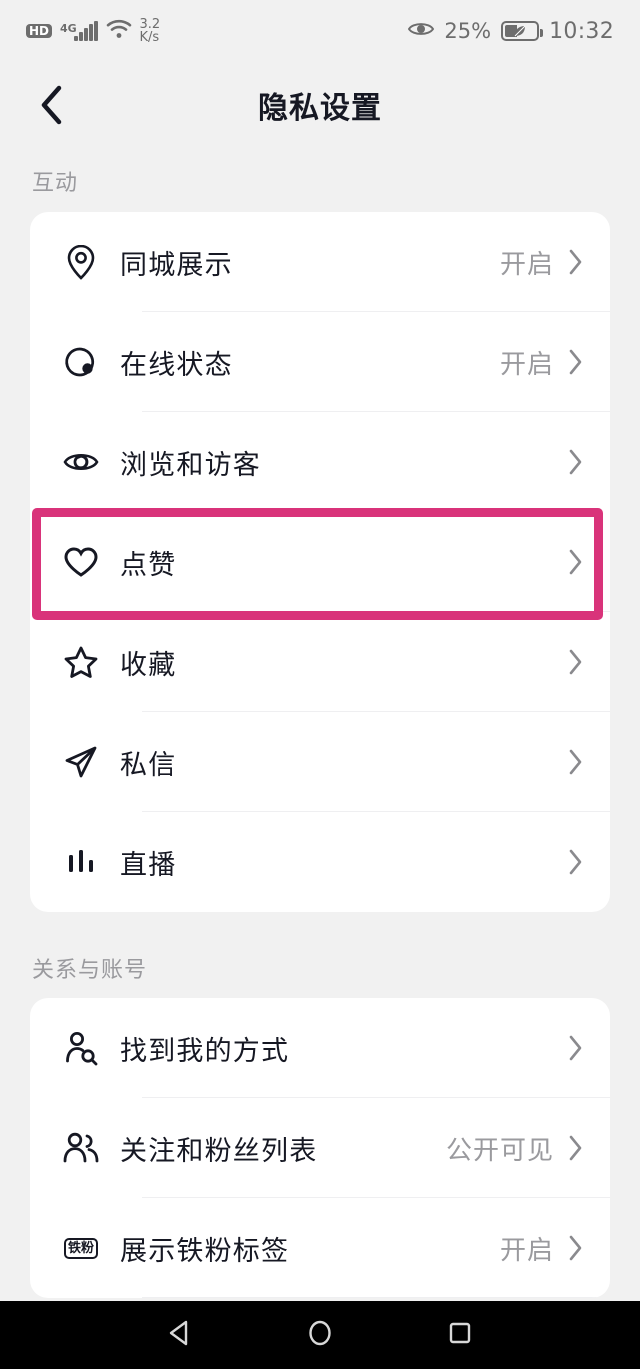 The height and width of the screenshot is (1369, 640). I want to click on eye-comfort-icon, so click(421, 31).